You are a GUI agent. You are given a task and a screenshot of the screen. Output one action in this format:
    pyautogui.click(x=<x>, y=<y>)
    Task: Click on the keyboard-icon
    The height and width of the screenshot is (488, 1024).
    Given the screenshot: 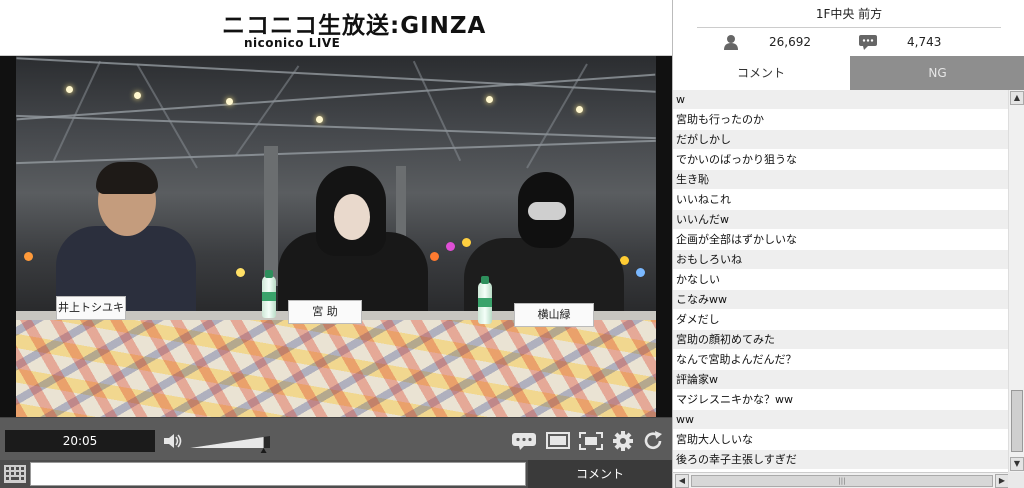 What is the action you would take?
    pyautogui.click(x=15, y=474)
    